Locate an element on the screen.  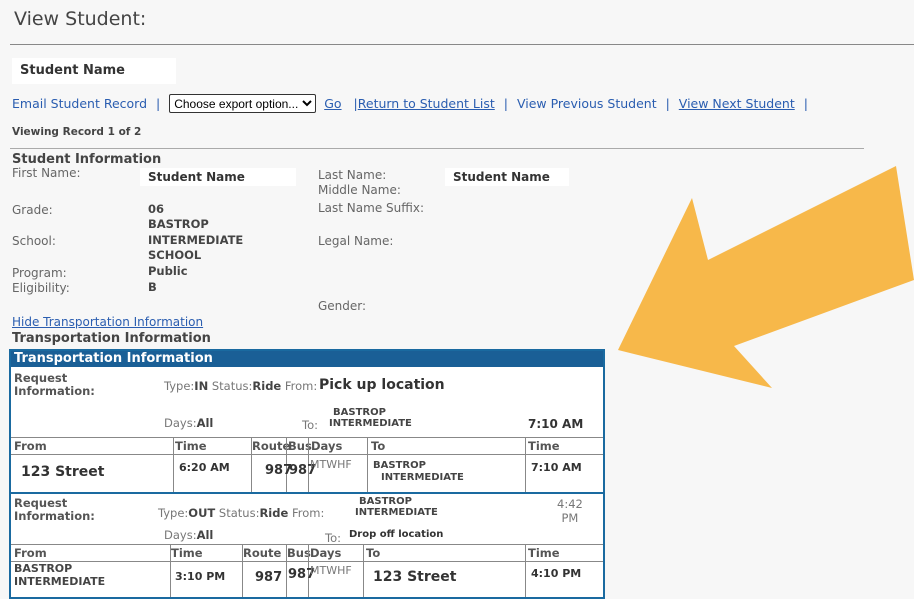
first-name-label: First Name: is located at coordinates (46, 173).